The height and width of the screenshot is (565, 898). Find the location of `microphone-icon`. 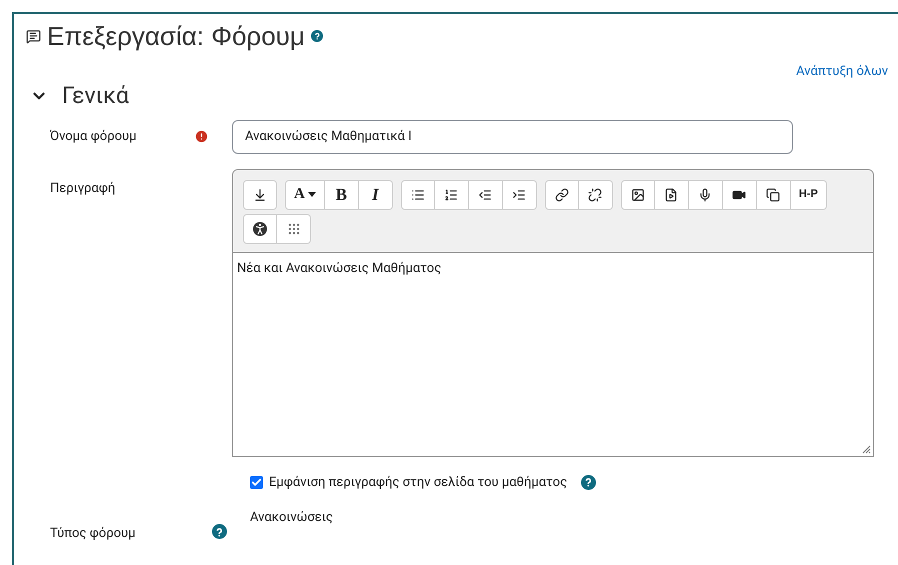

microphone-icon is located at coordinates (705, 195).